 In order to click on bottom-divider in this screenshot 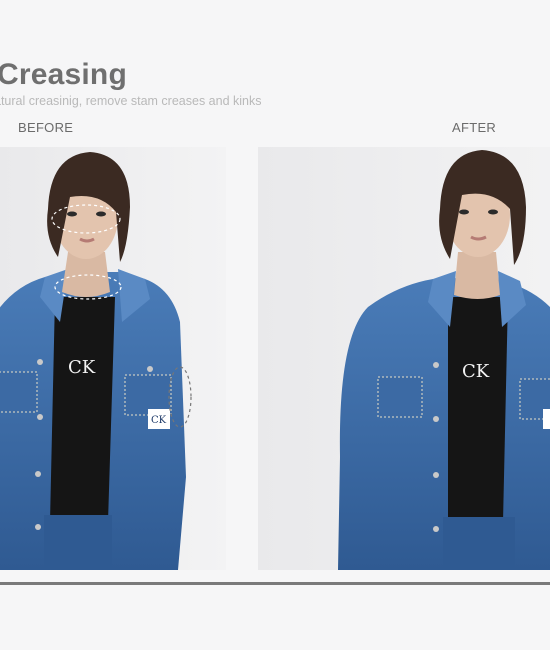, I will do `click(275, 583)`.